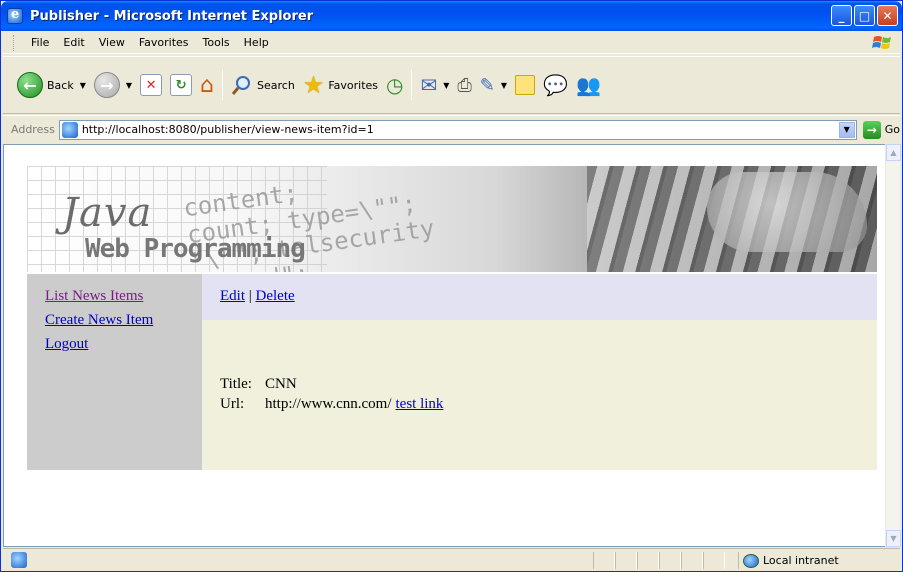 Image resolution: width=903 pixels, height=572 pixels. What do you see at coordinates (893, 152) in the screenshot?
I see `scroll-up-icon: ▲` at bounding box center [893, 152].